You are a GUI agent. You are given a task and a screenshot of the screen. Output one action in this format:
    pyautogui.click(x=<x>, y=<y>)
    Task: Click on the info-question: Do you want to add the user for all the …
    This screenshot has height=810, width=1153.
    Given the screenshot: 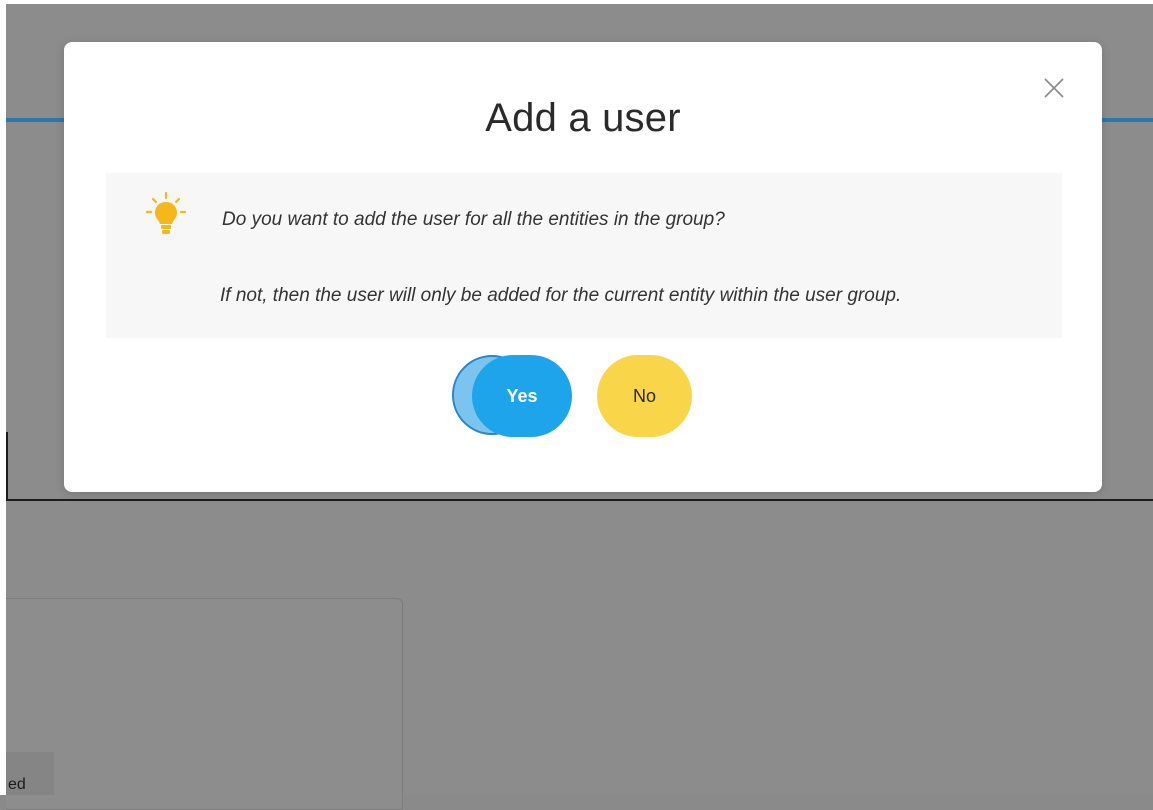 What is the action you would take?
    pyautogui.click(x=473, y=219)
    